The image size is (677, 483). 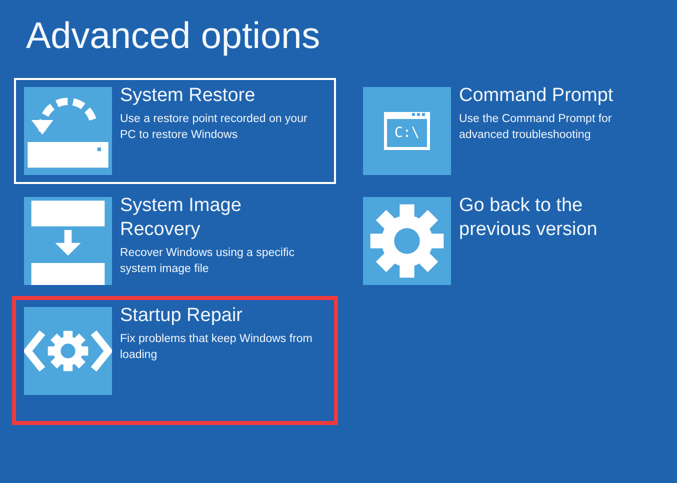 I want to click on option-item: Go back to the previous version, so click(x=514, y=241).